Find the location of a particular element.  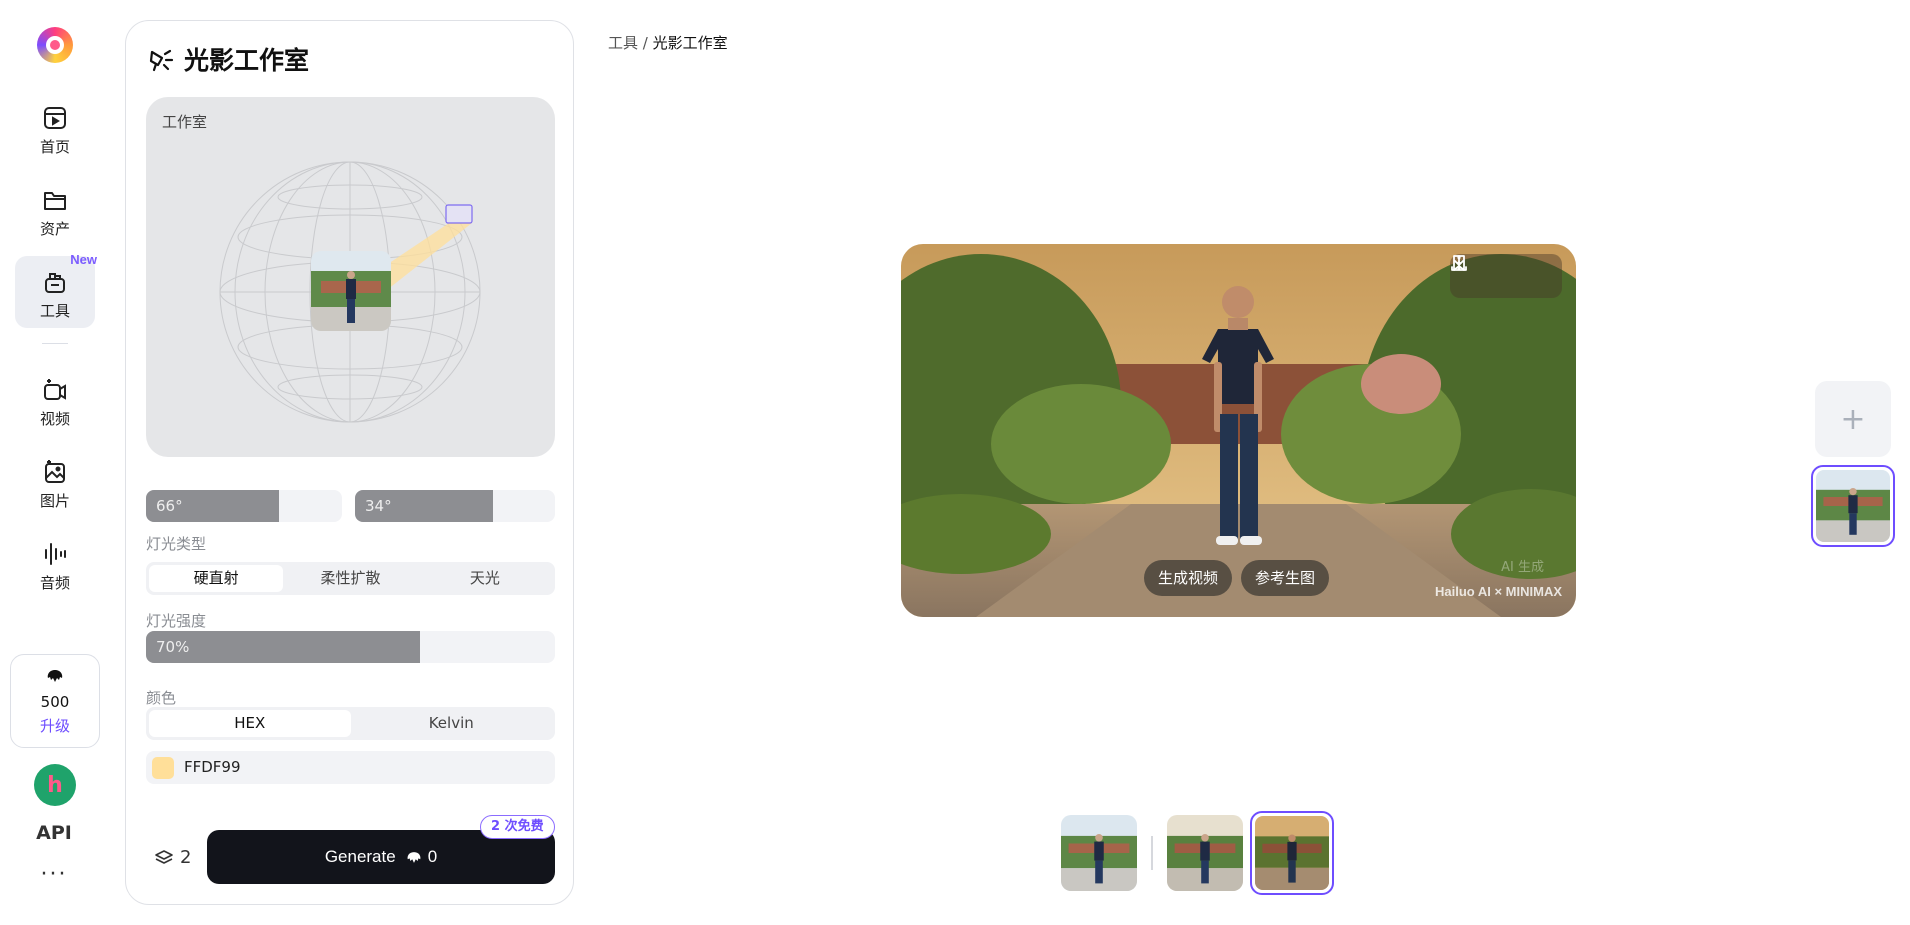

nav-label: 工具 is located at coordinates (54, 311).